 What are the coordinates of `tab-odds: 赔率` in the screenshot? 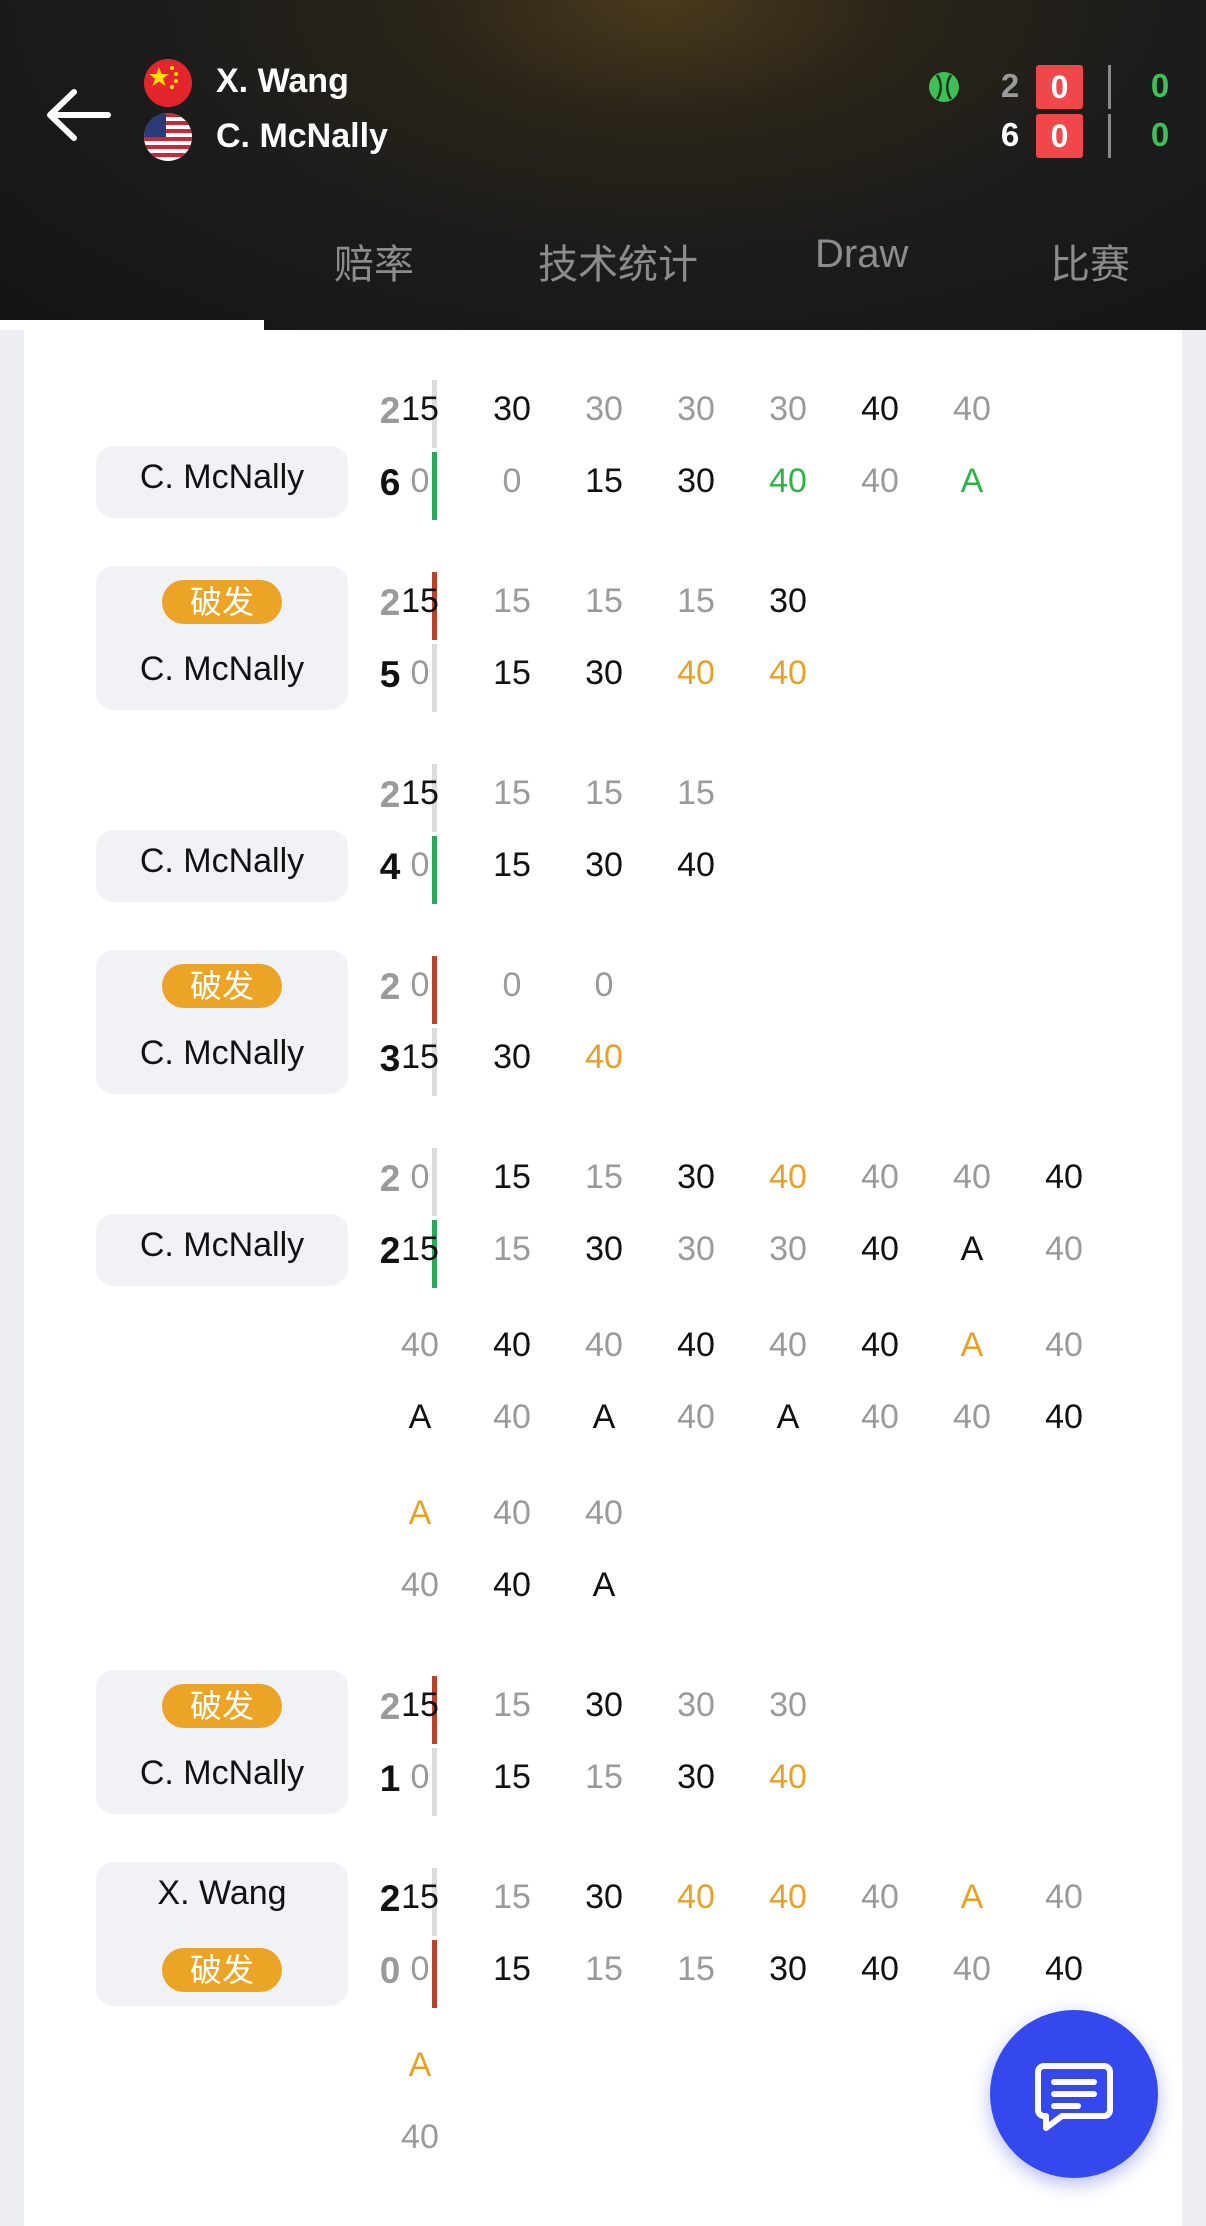 It's located at (374, 261).